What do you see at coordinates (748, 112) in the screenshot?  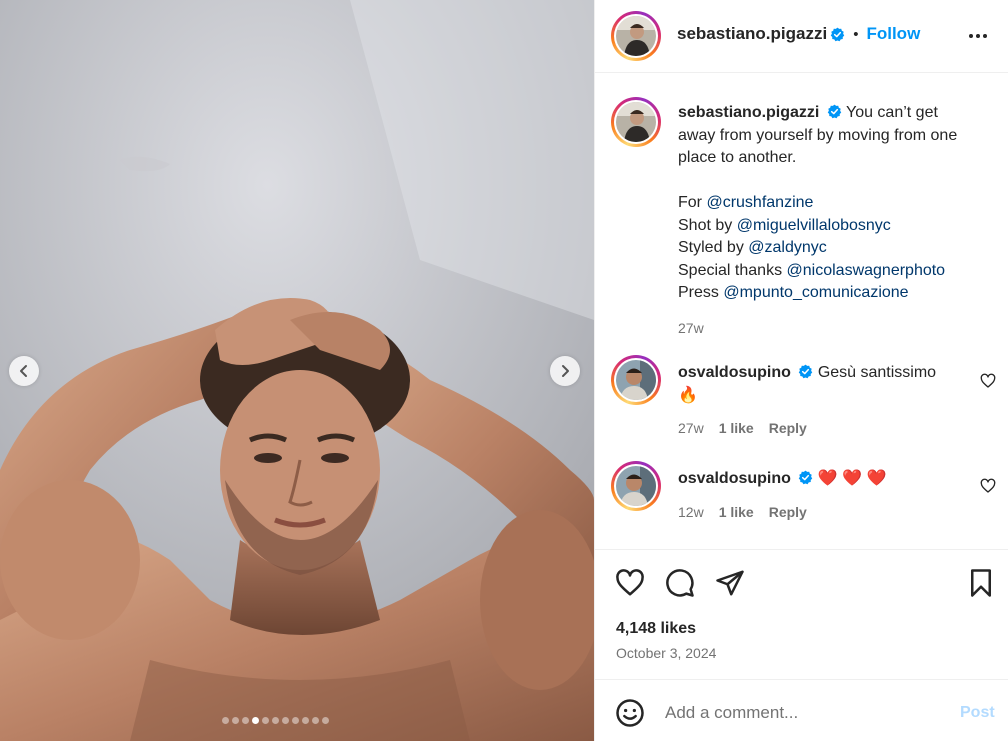 I see `caption-username: sebastiano.pigazzi` at bounding box center [748, 112].